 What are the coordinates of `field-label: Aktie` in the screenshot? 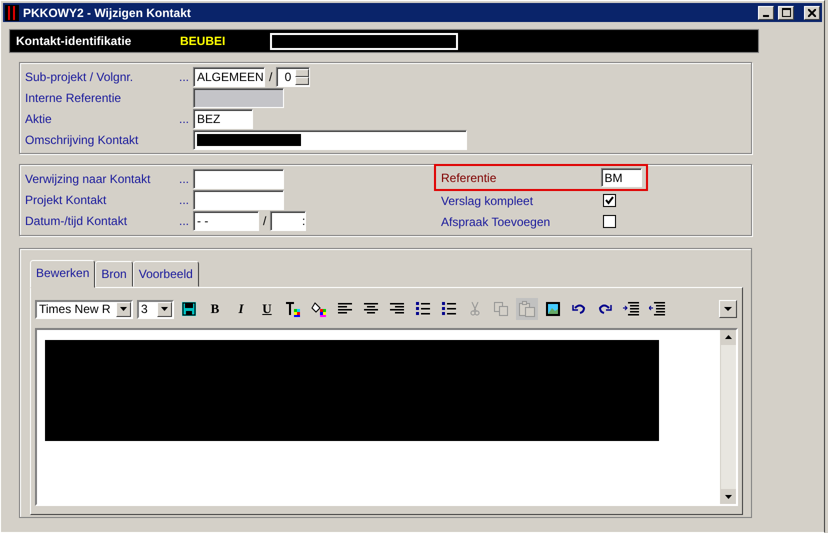 It's located at (39, 119).